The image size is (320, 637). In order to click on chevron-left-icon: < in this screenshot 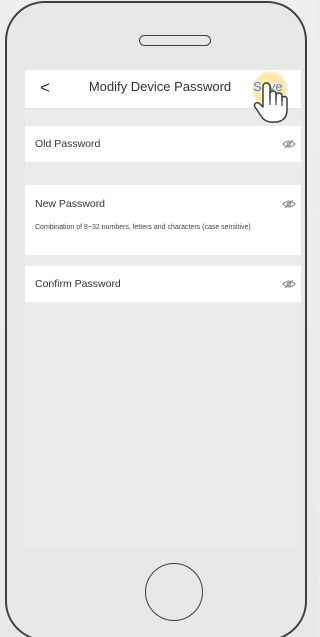, I will do `click(45, 88)`.